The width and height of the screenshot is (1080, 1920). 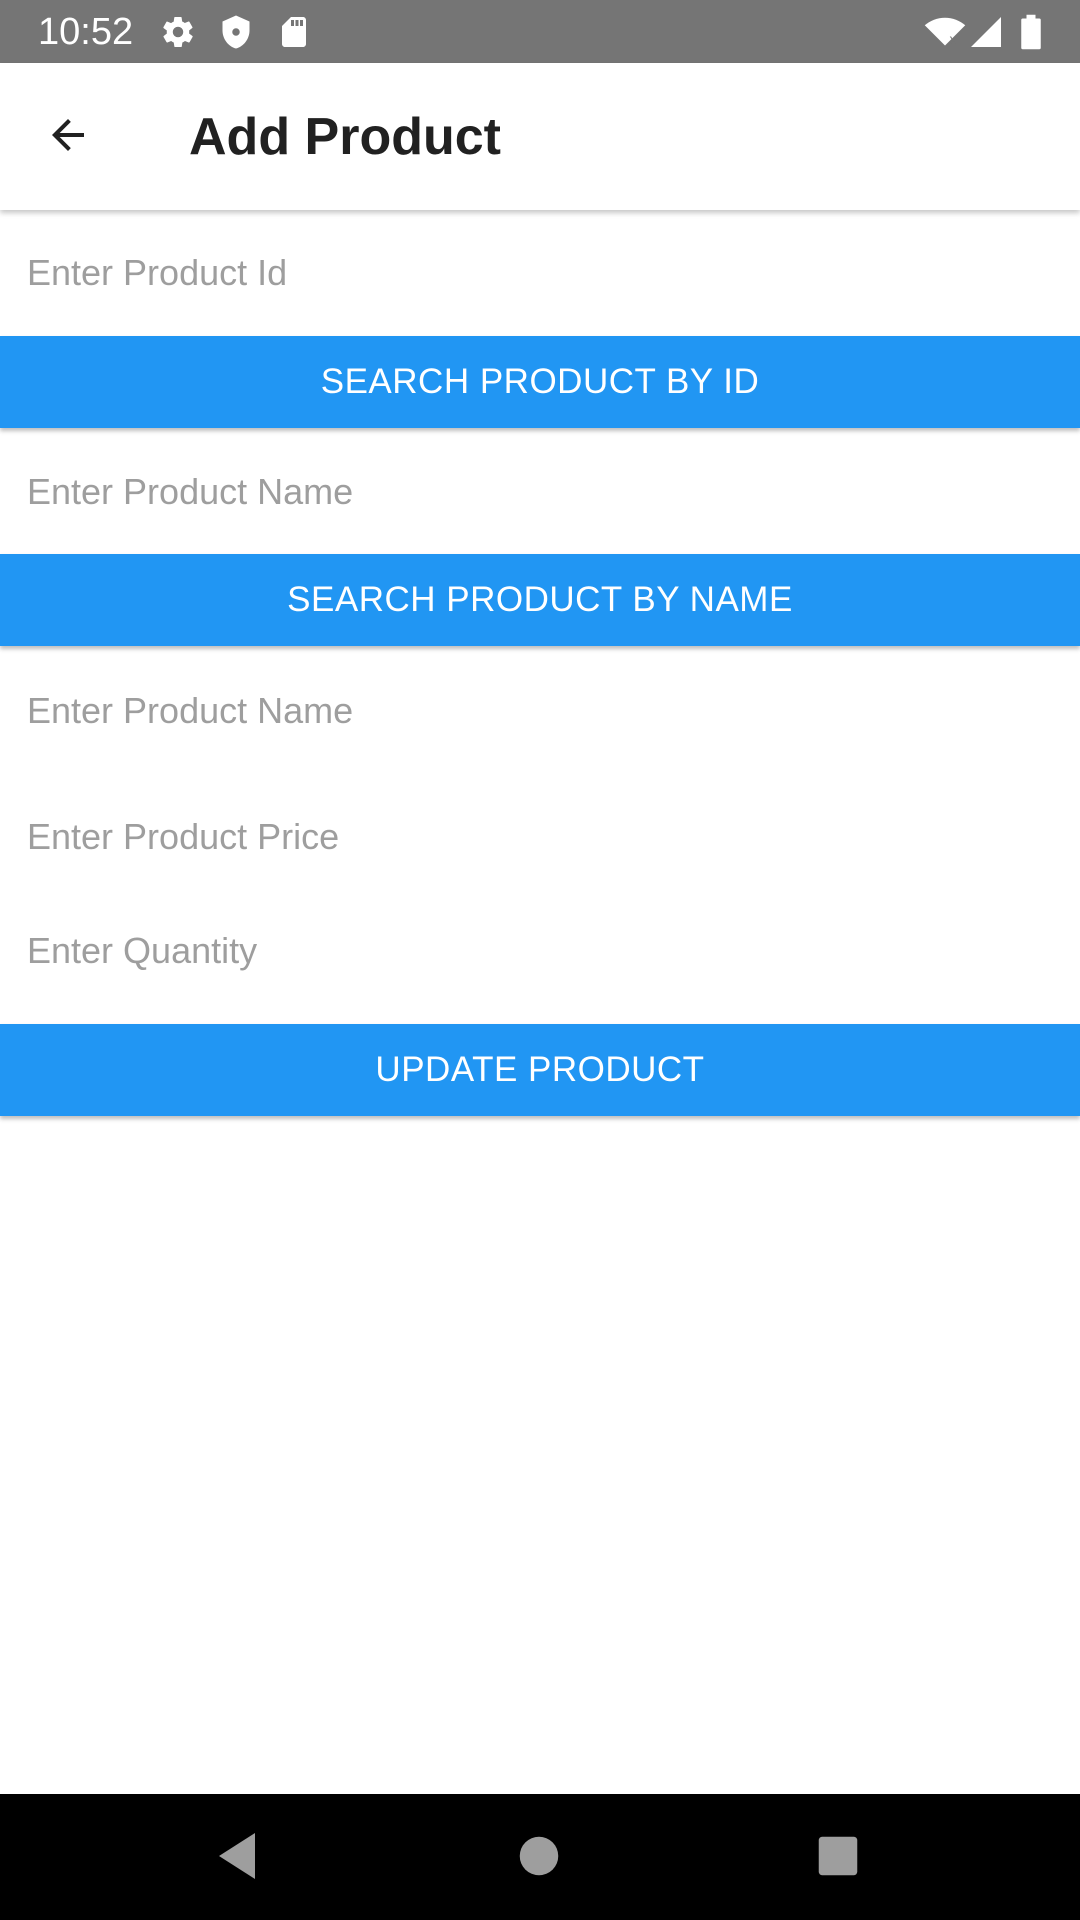 What do you see at coordinates (537, 837) in the screenshot?
I see `product-price-input` at bounding box center [537, 837].